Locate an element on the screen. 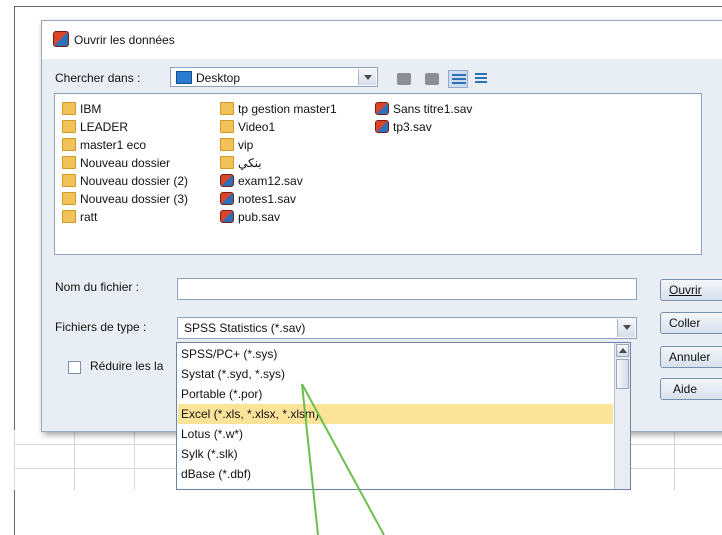  dropdown-option: Portable (*.por) is located at coordinates (395, 394).